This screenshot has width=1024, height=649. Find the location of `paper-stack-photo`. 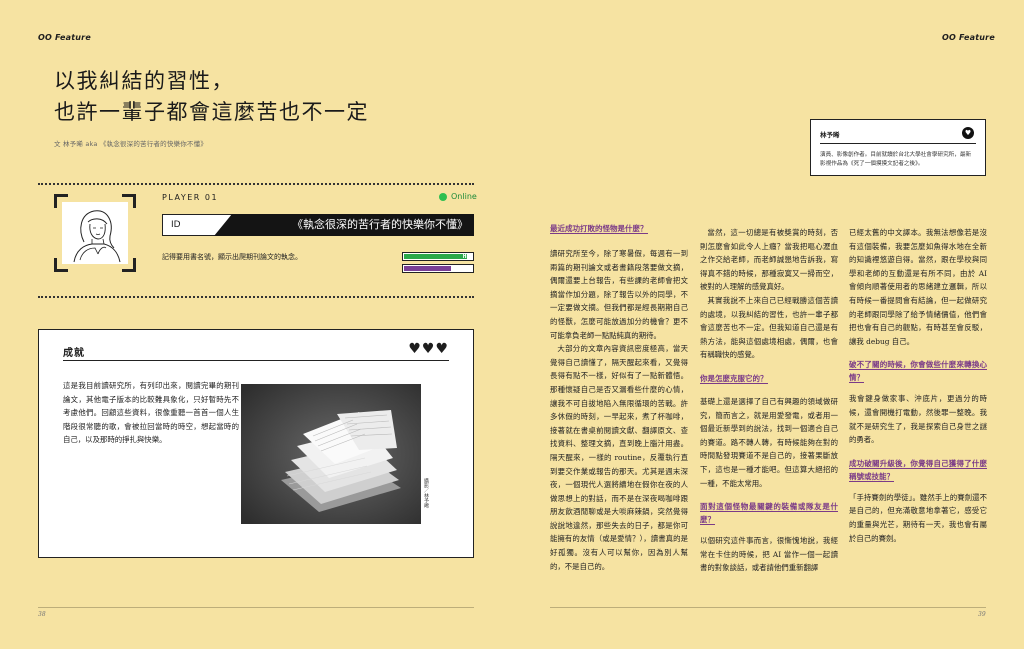

paper-stack-photo is located at coordinates (331, 454).